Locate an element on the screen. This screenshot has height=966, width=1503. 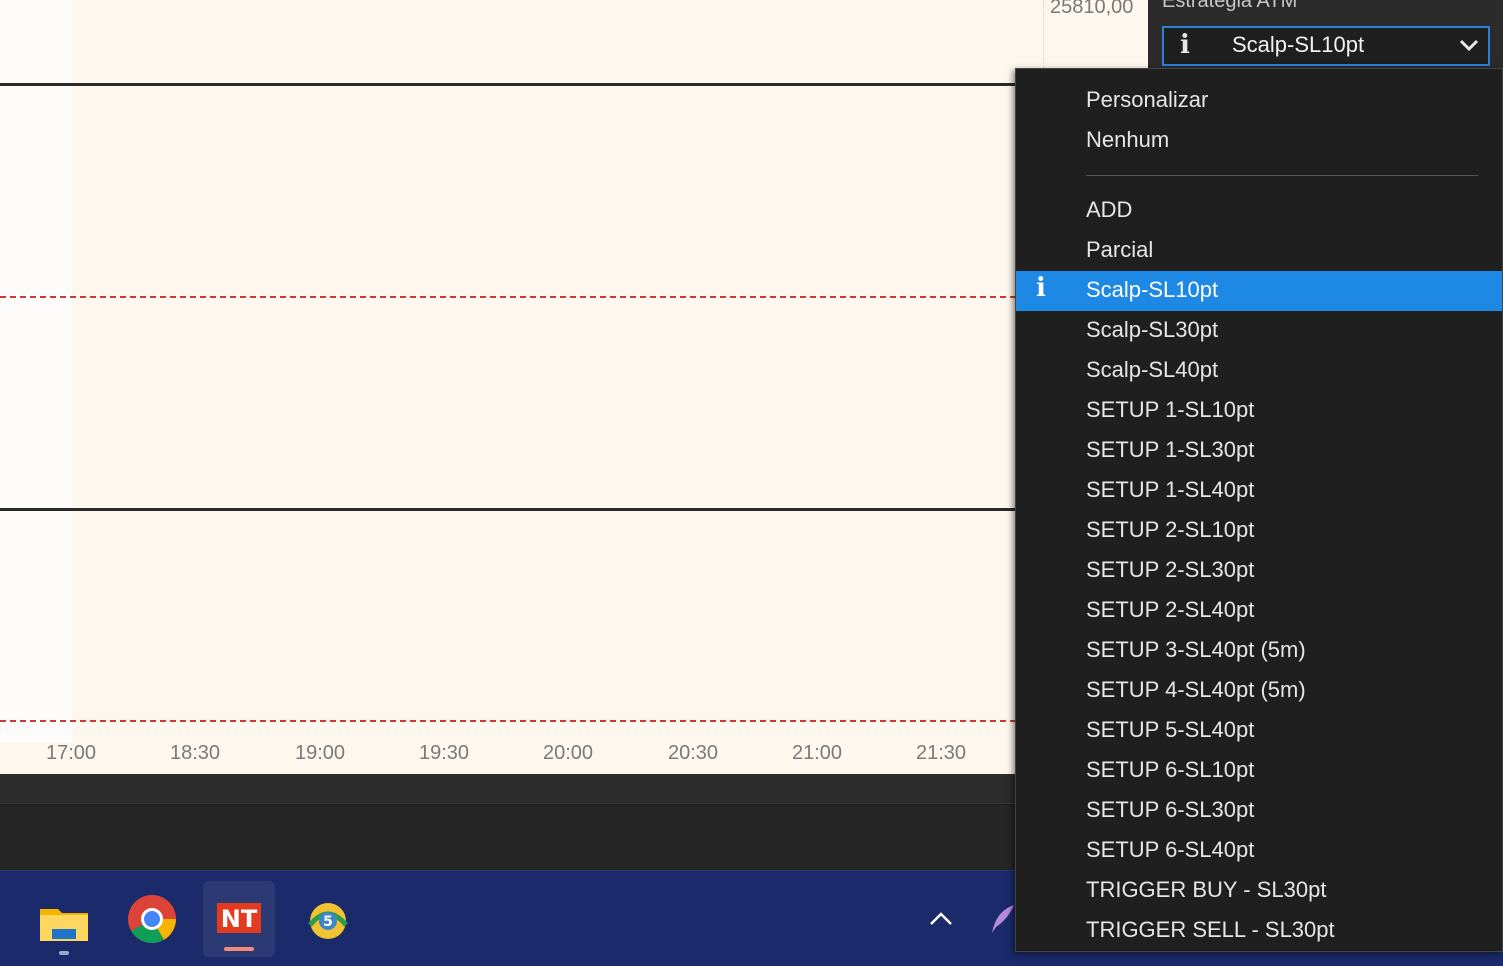
dropdown-item-label: SETUP 2-SL10pt is located at coordinates (1170, 529).